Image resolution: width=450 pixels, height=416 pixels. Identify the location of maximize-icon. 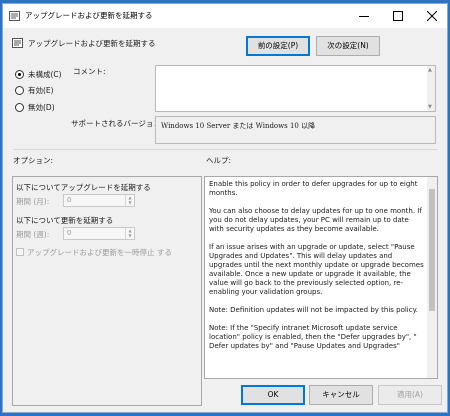
(398, 16).